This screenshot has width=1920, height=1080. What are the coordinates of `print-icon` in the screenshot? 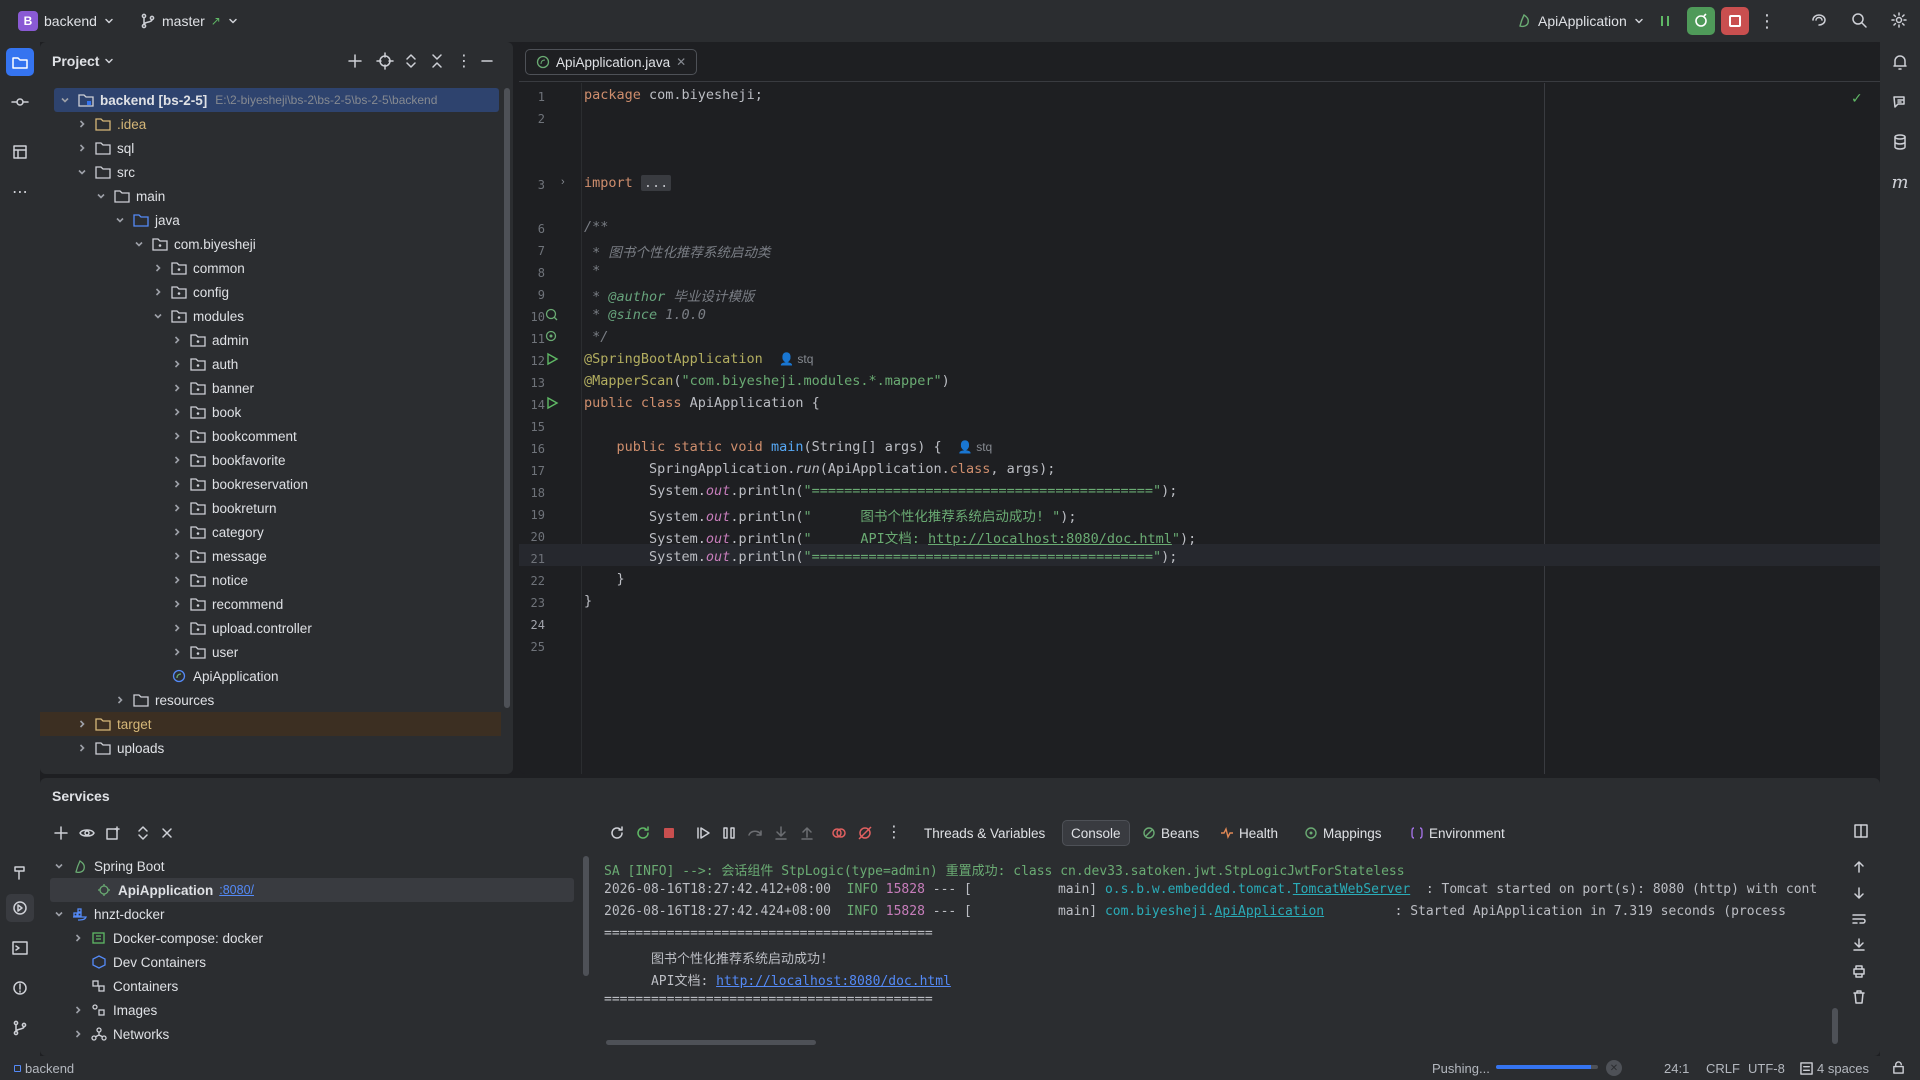 It's located at (1859, 971).